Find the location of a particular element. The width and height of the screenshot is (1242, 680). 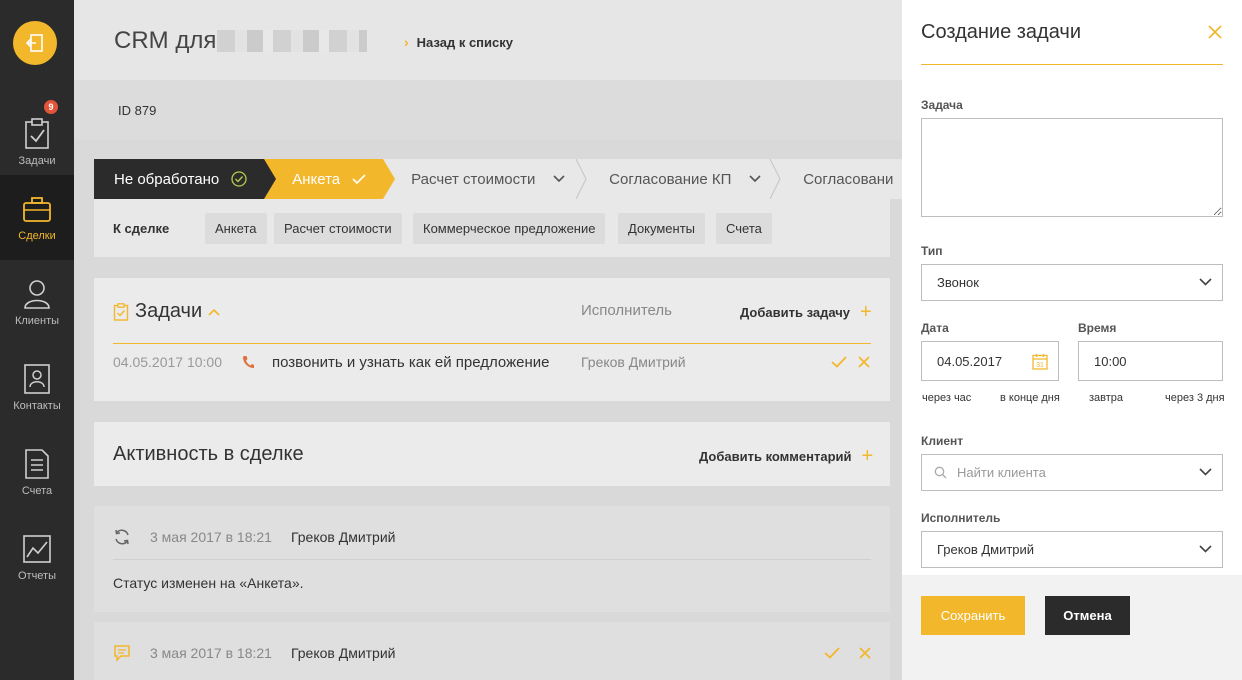

document-icon is located at coordinates (37, 464).